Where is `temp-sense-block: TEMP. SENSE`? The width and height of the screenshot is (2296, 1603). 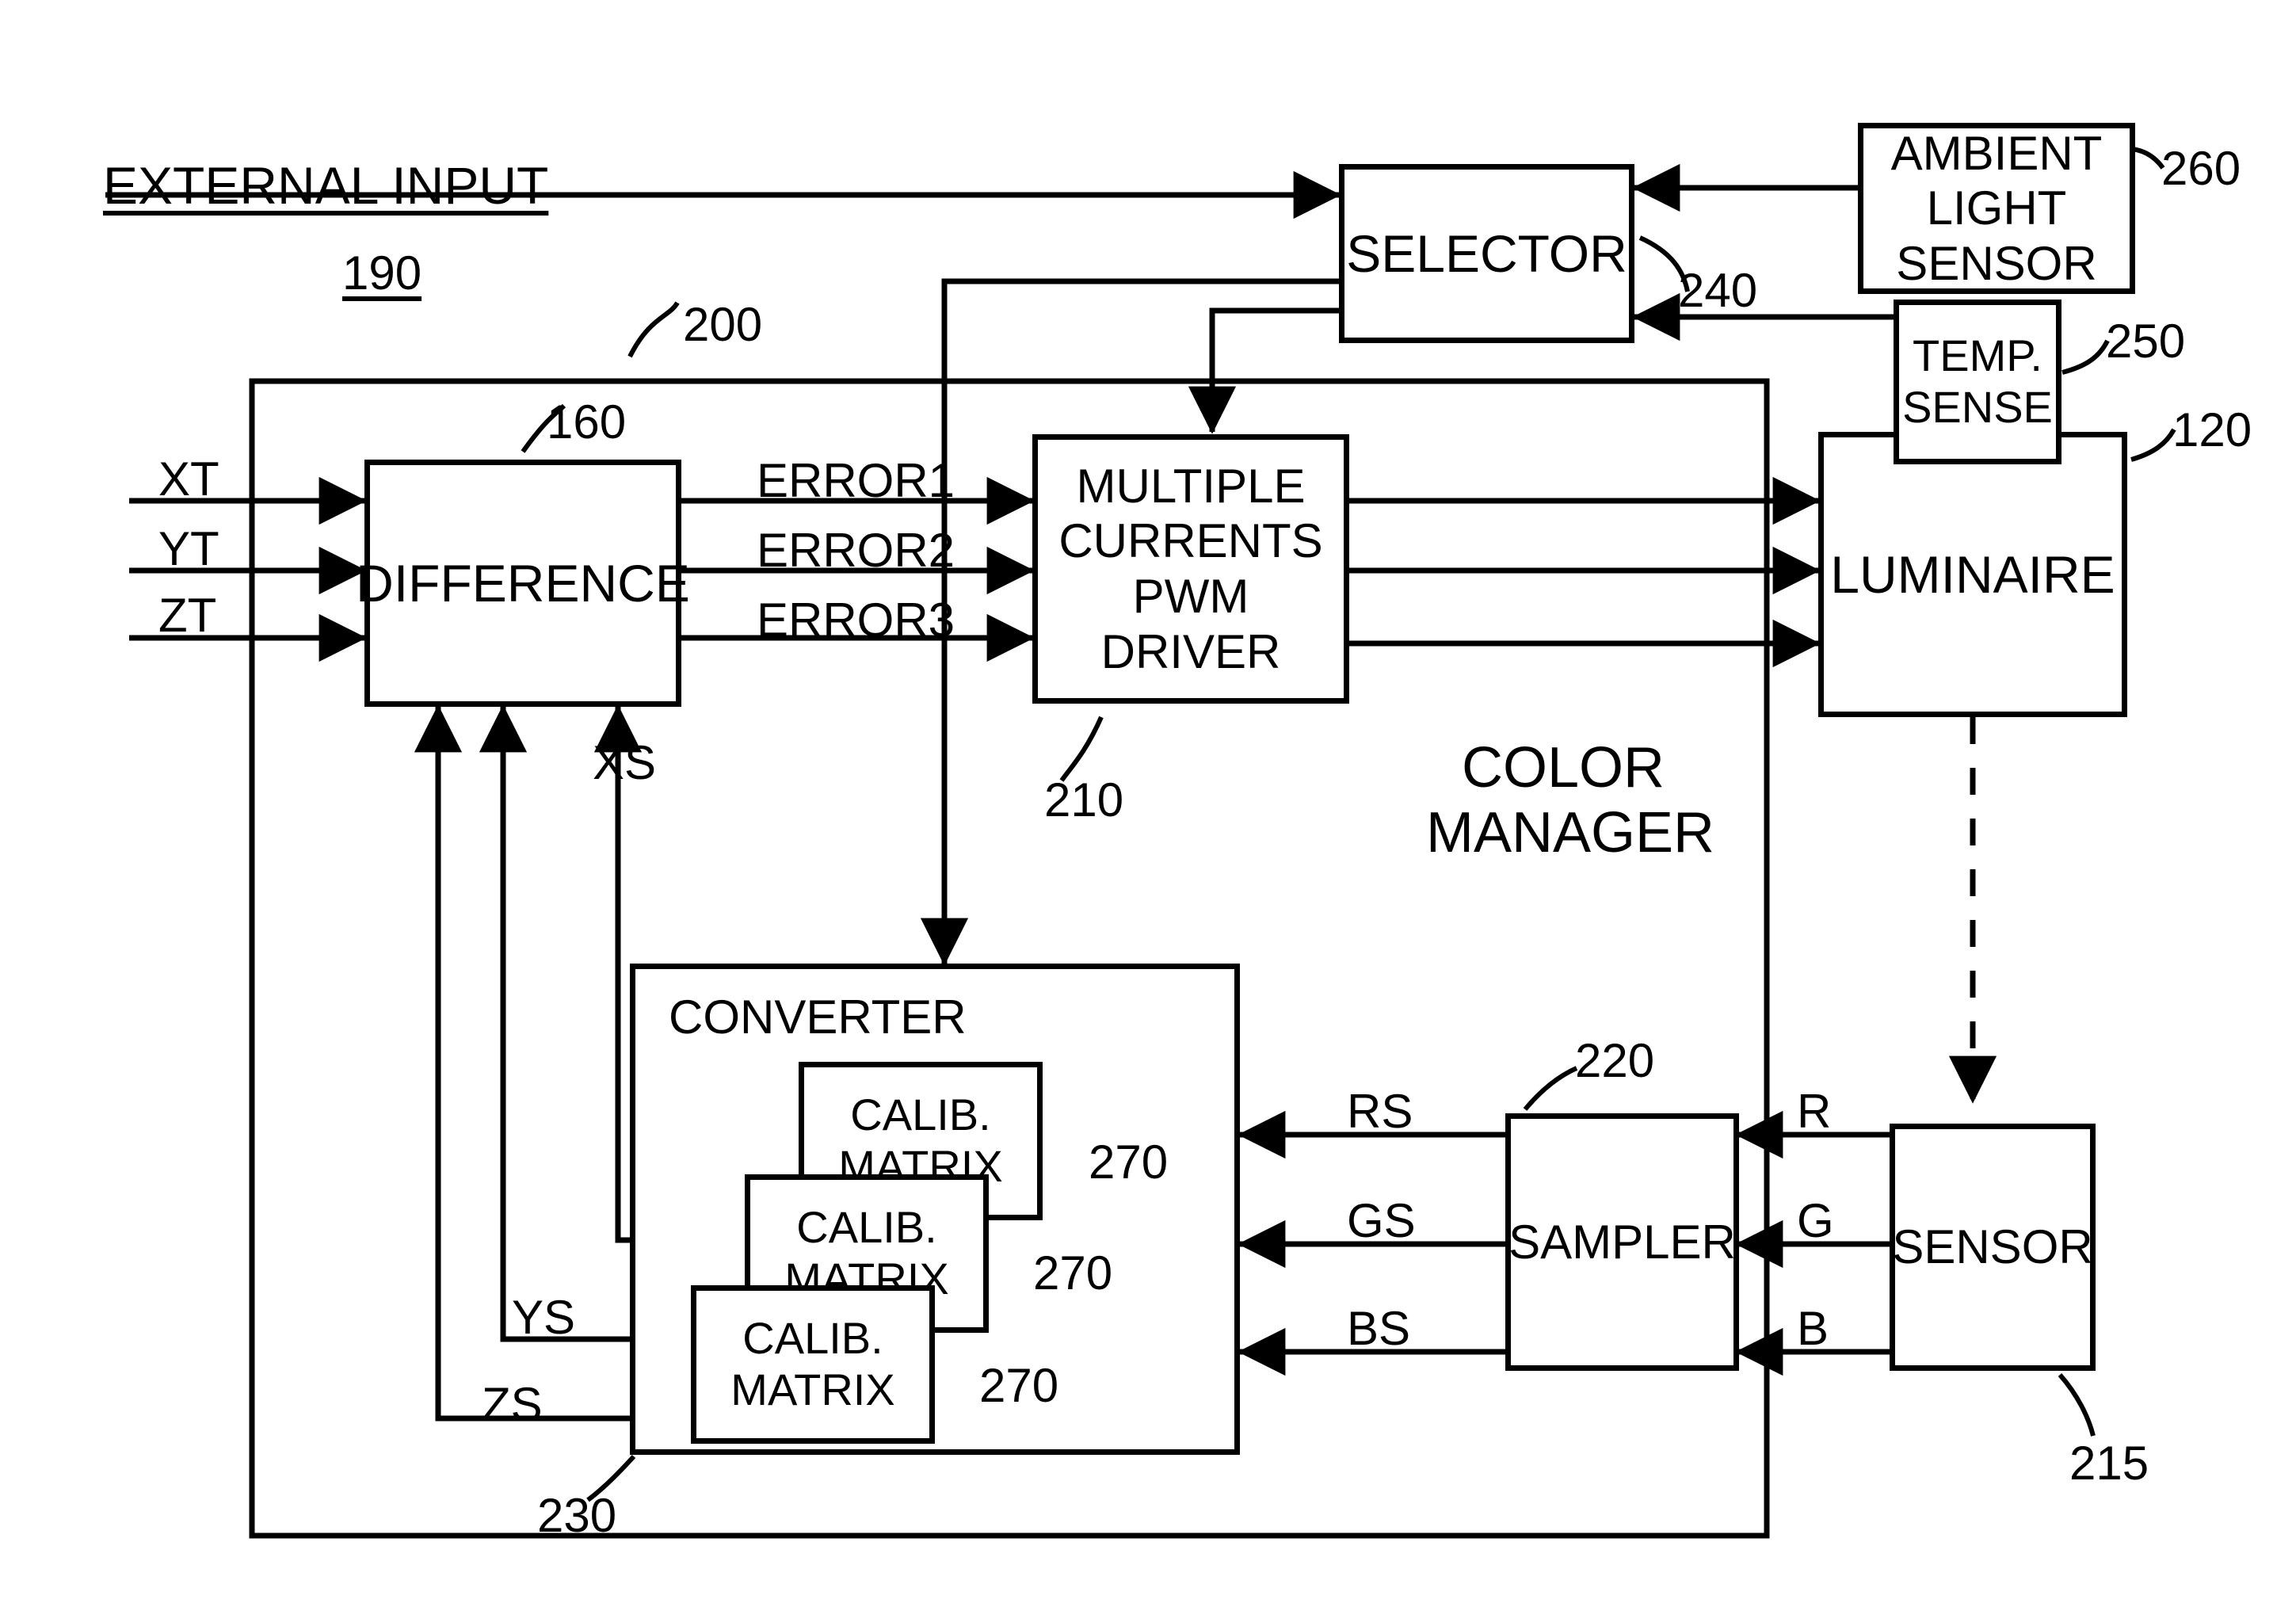 temp-sense-block: TEMP. SENSE is located at coordinates (1977, 382).